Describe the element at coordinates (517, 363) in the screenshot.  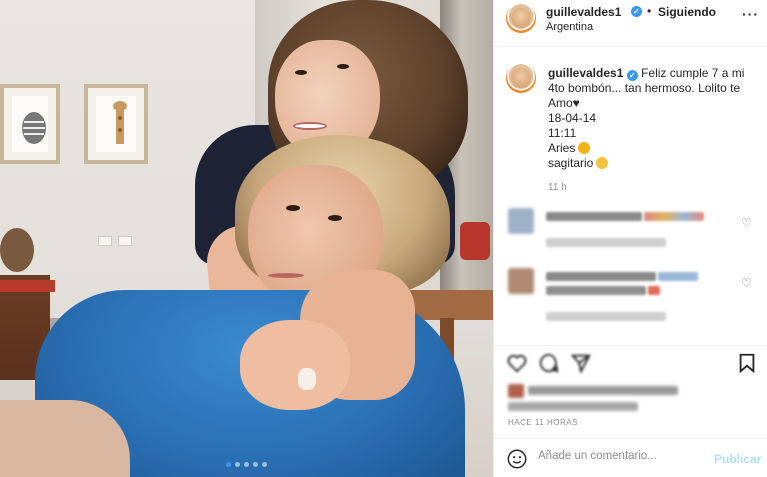
I see `like-icon` at that location.